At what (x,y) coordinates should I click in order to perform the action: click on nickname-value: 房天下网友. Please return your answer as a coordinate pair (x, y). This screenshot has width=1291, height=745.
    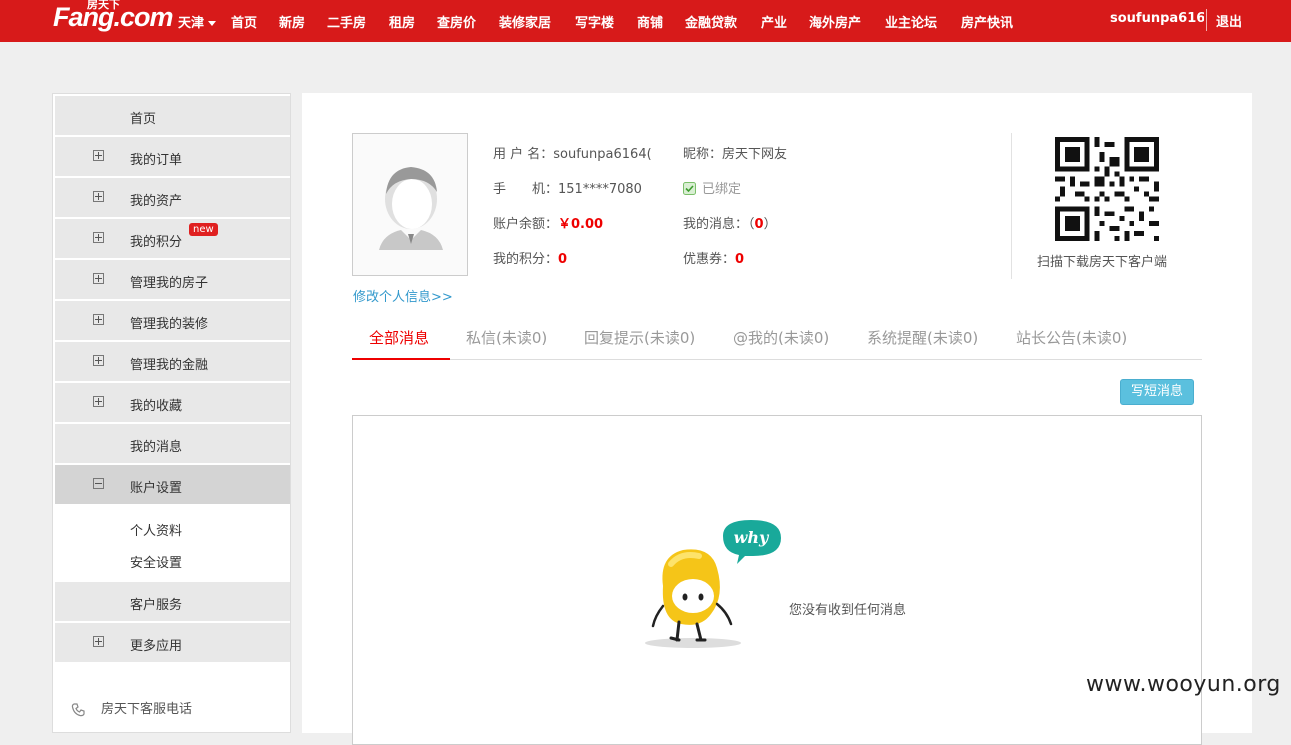
    Looking at the image, I should click on (755, 154).